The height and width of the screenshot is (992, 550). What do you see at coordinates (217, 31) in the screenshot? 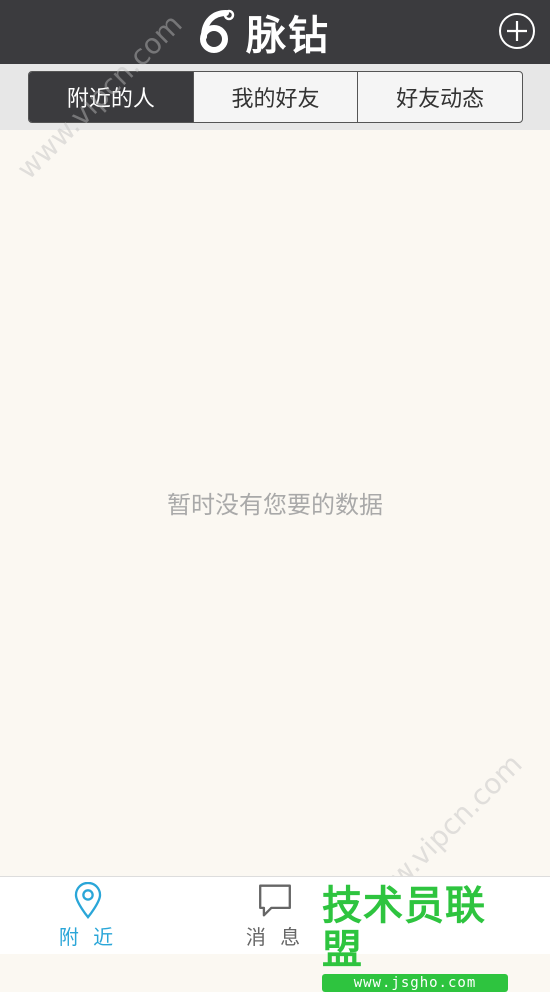
I see `six-logo-icon` at bounding box center [217, 31].